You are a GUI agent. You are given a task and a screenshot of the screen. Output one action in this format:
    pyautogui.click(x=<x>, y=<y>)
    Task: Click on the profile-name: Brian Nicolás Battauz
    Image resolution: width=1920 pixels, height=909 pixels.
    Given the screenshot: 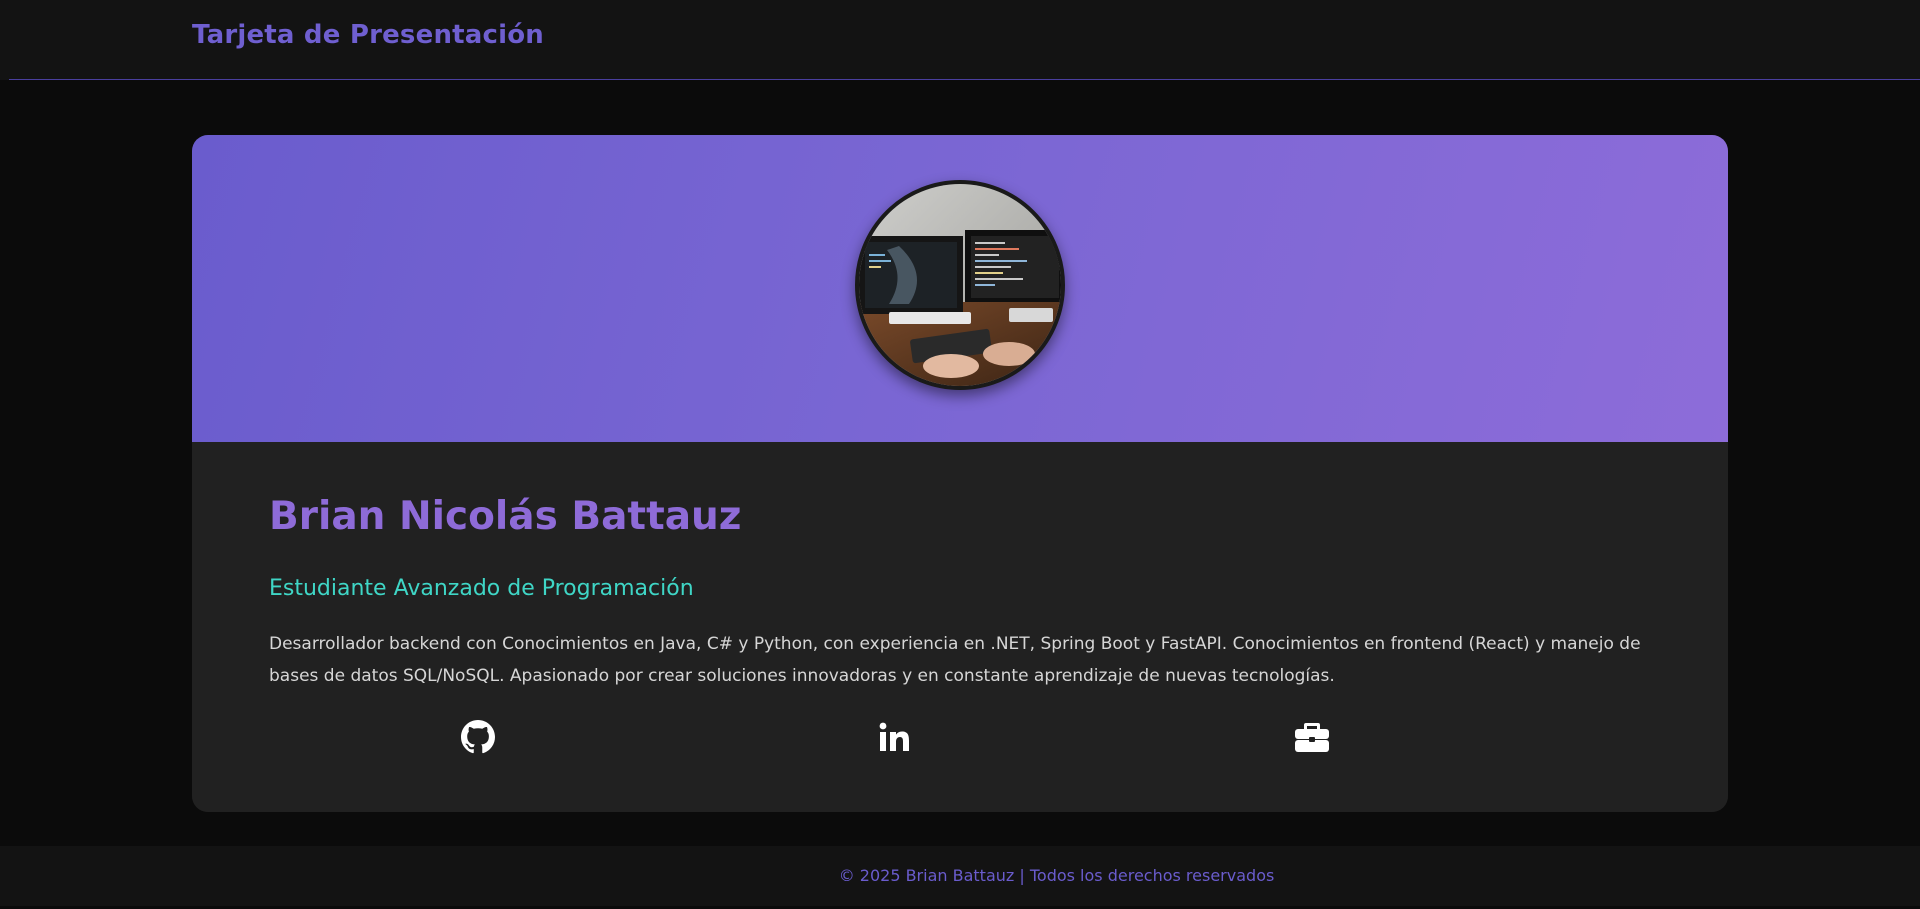 What is the action you would take?
    pyautogui.click(x=505, y=516)
    